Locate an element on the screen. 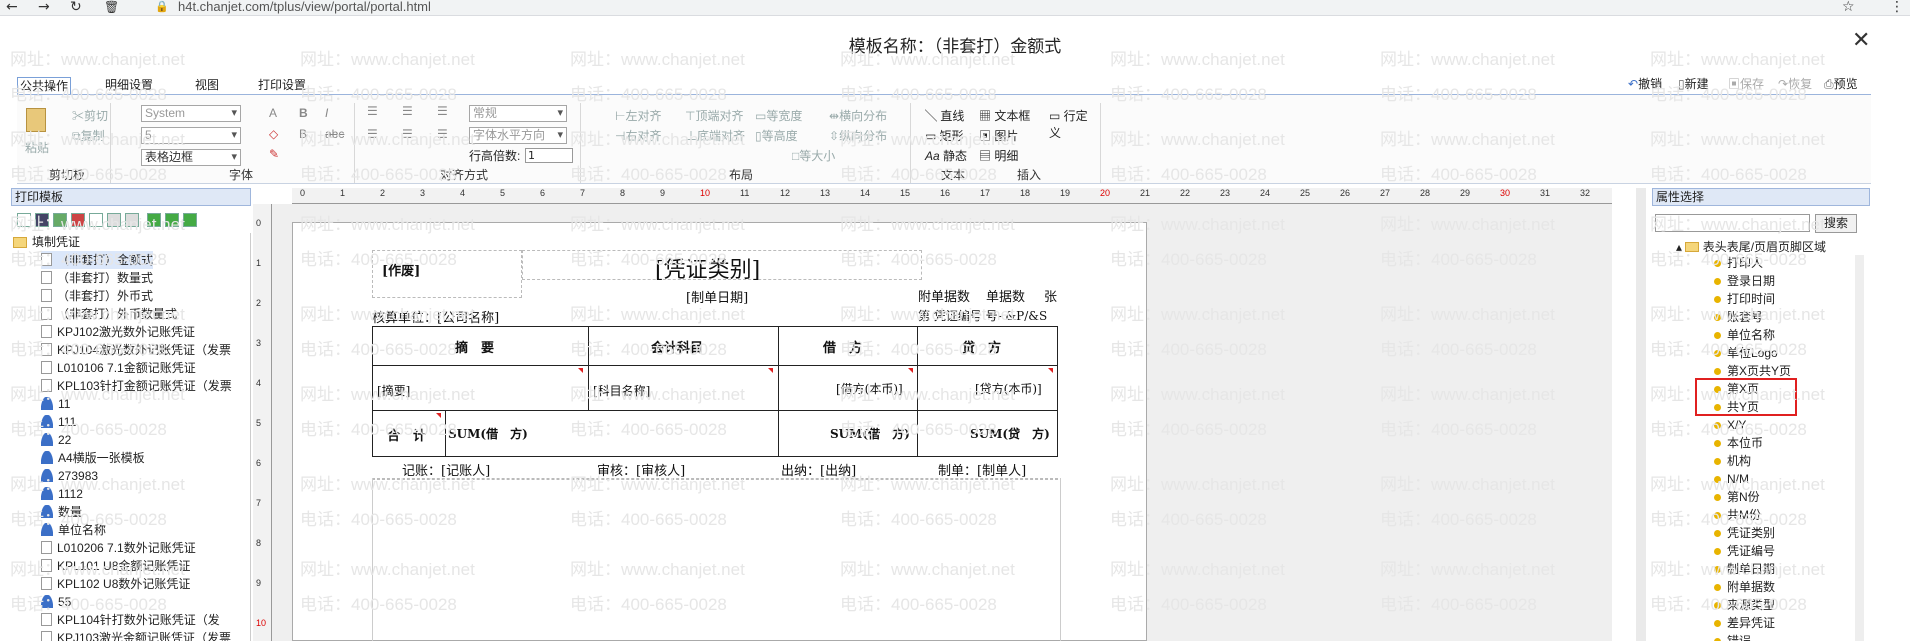 This screenshot has height=641, width=1910. left-align-button: ⊢左对齐 is located at coordinates (638, 115).